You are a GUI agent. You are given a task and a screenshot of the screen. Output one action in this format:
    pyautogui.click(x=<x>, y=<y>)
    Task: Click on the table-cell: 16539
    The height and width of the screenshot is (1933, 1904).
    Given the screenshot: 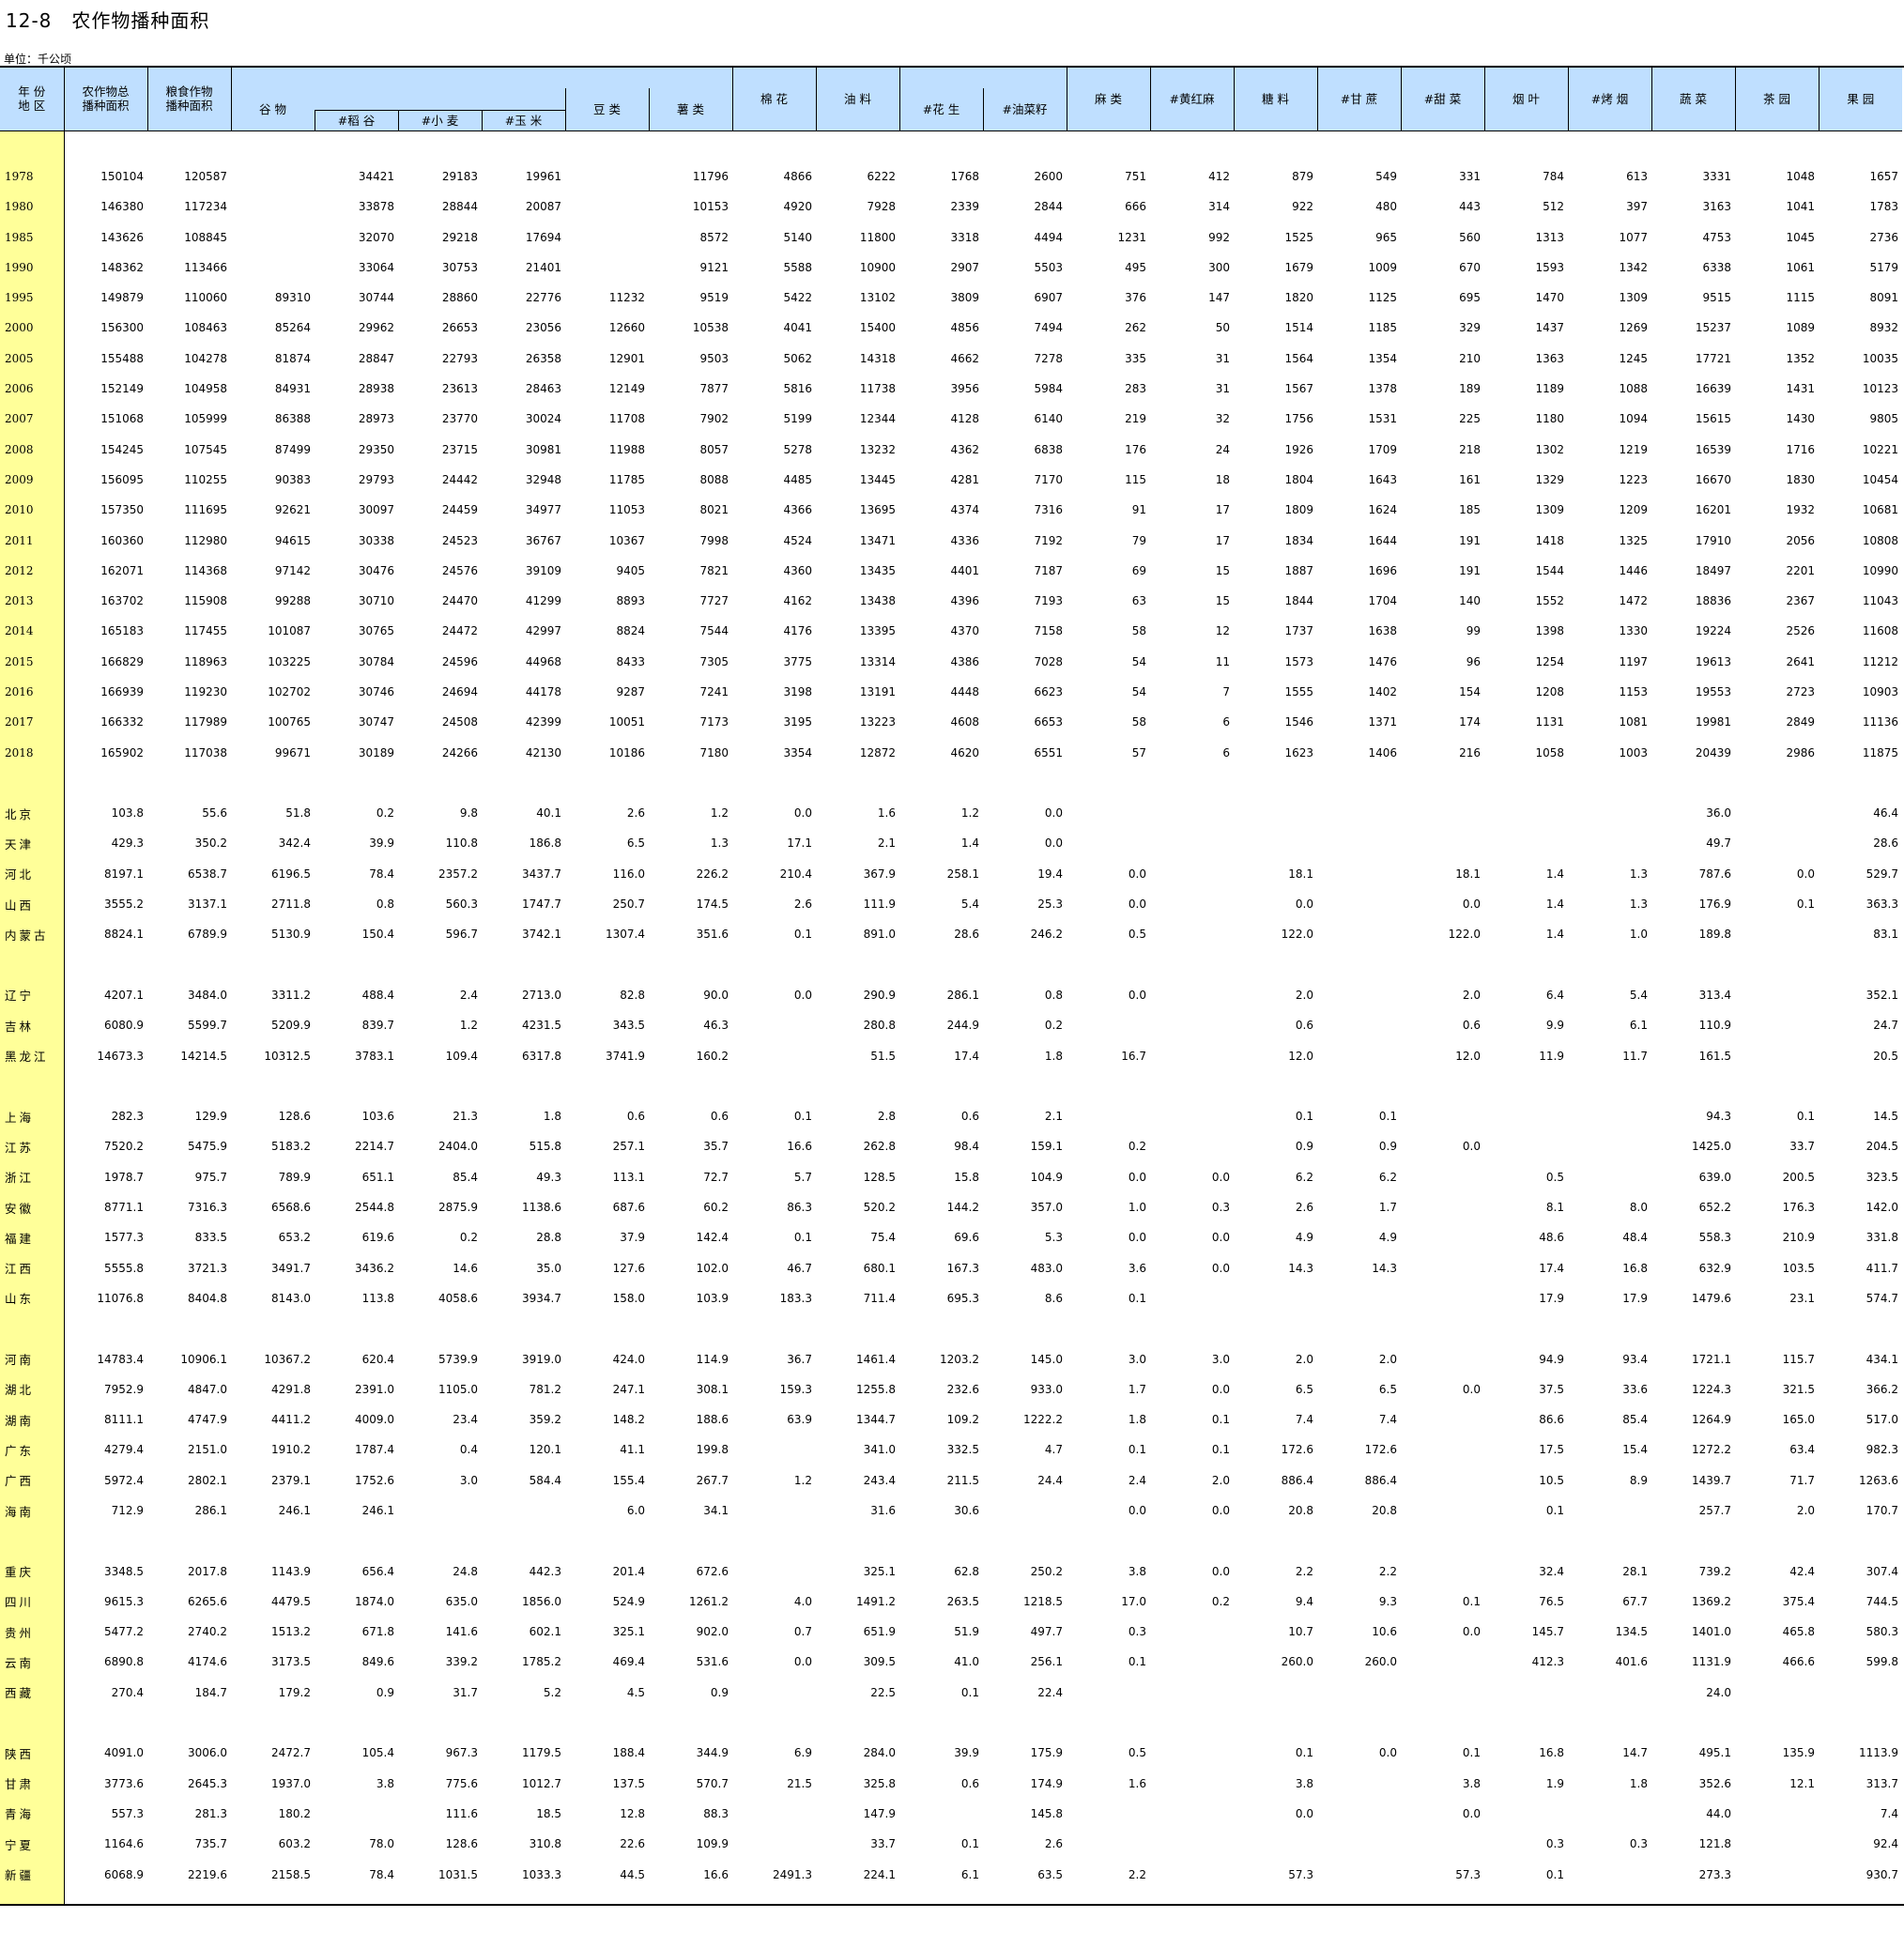 What is the action you would take?
    pyautogui.click(x=1713, y=449)
    